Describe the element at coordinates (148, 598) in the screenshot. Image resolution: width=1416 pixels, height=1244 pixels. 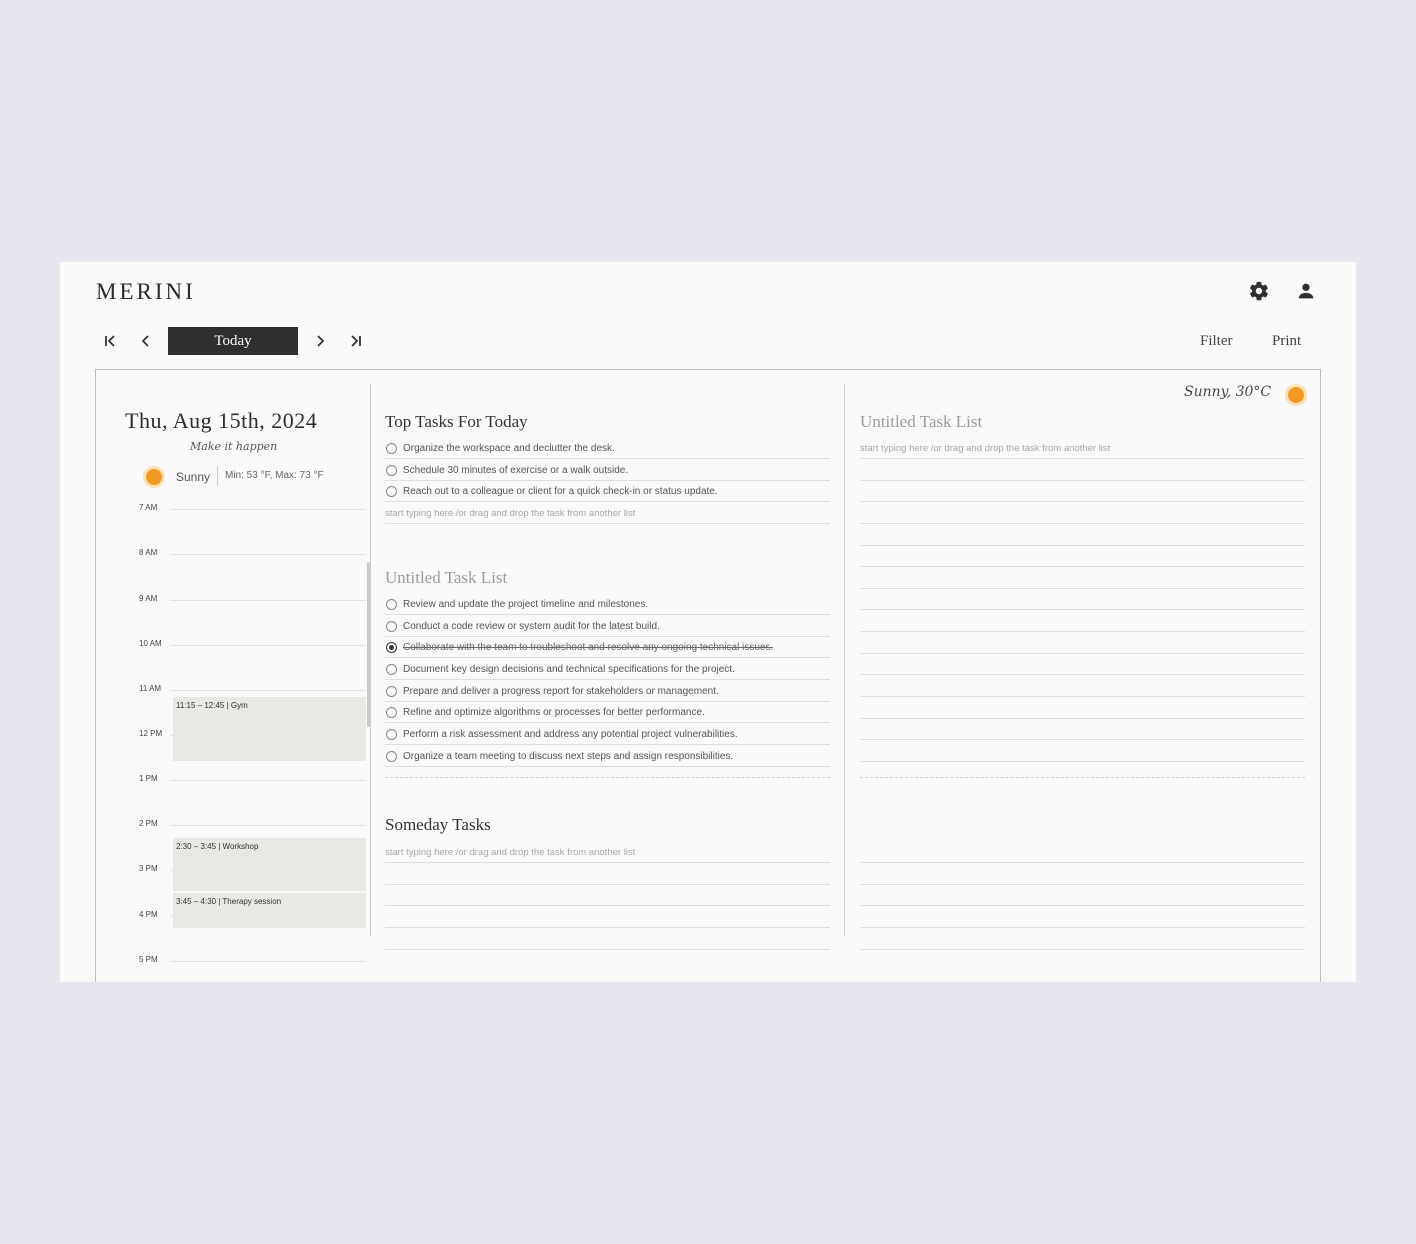
I see `hour-label: 9 AM` at that location.